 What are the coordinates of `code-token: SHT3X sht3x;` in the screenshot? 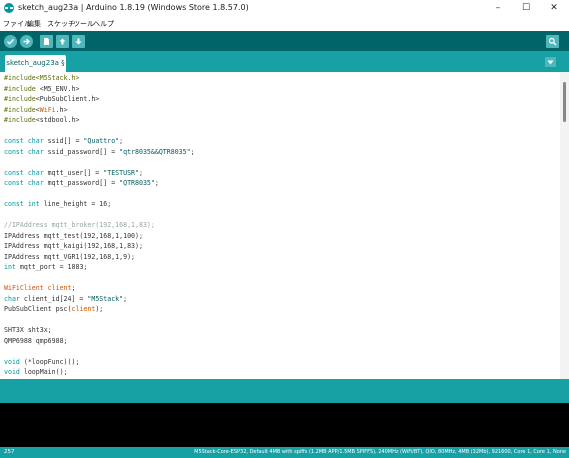 It's located at (28, 330).